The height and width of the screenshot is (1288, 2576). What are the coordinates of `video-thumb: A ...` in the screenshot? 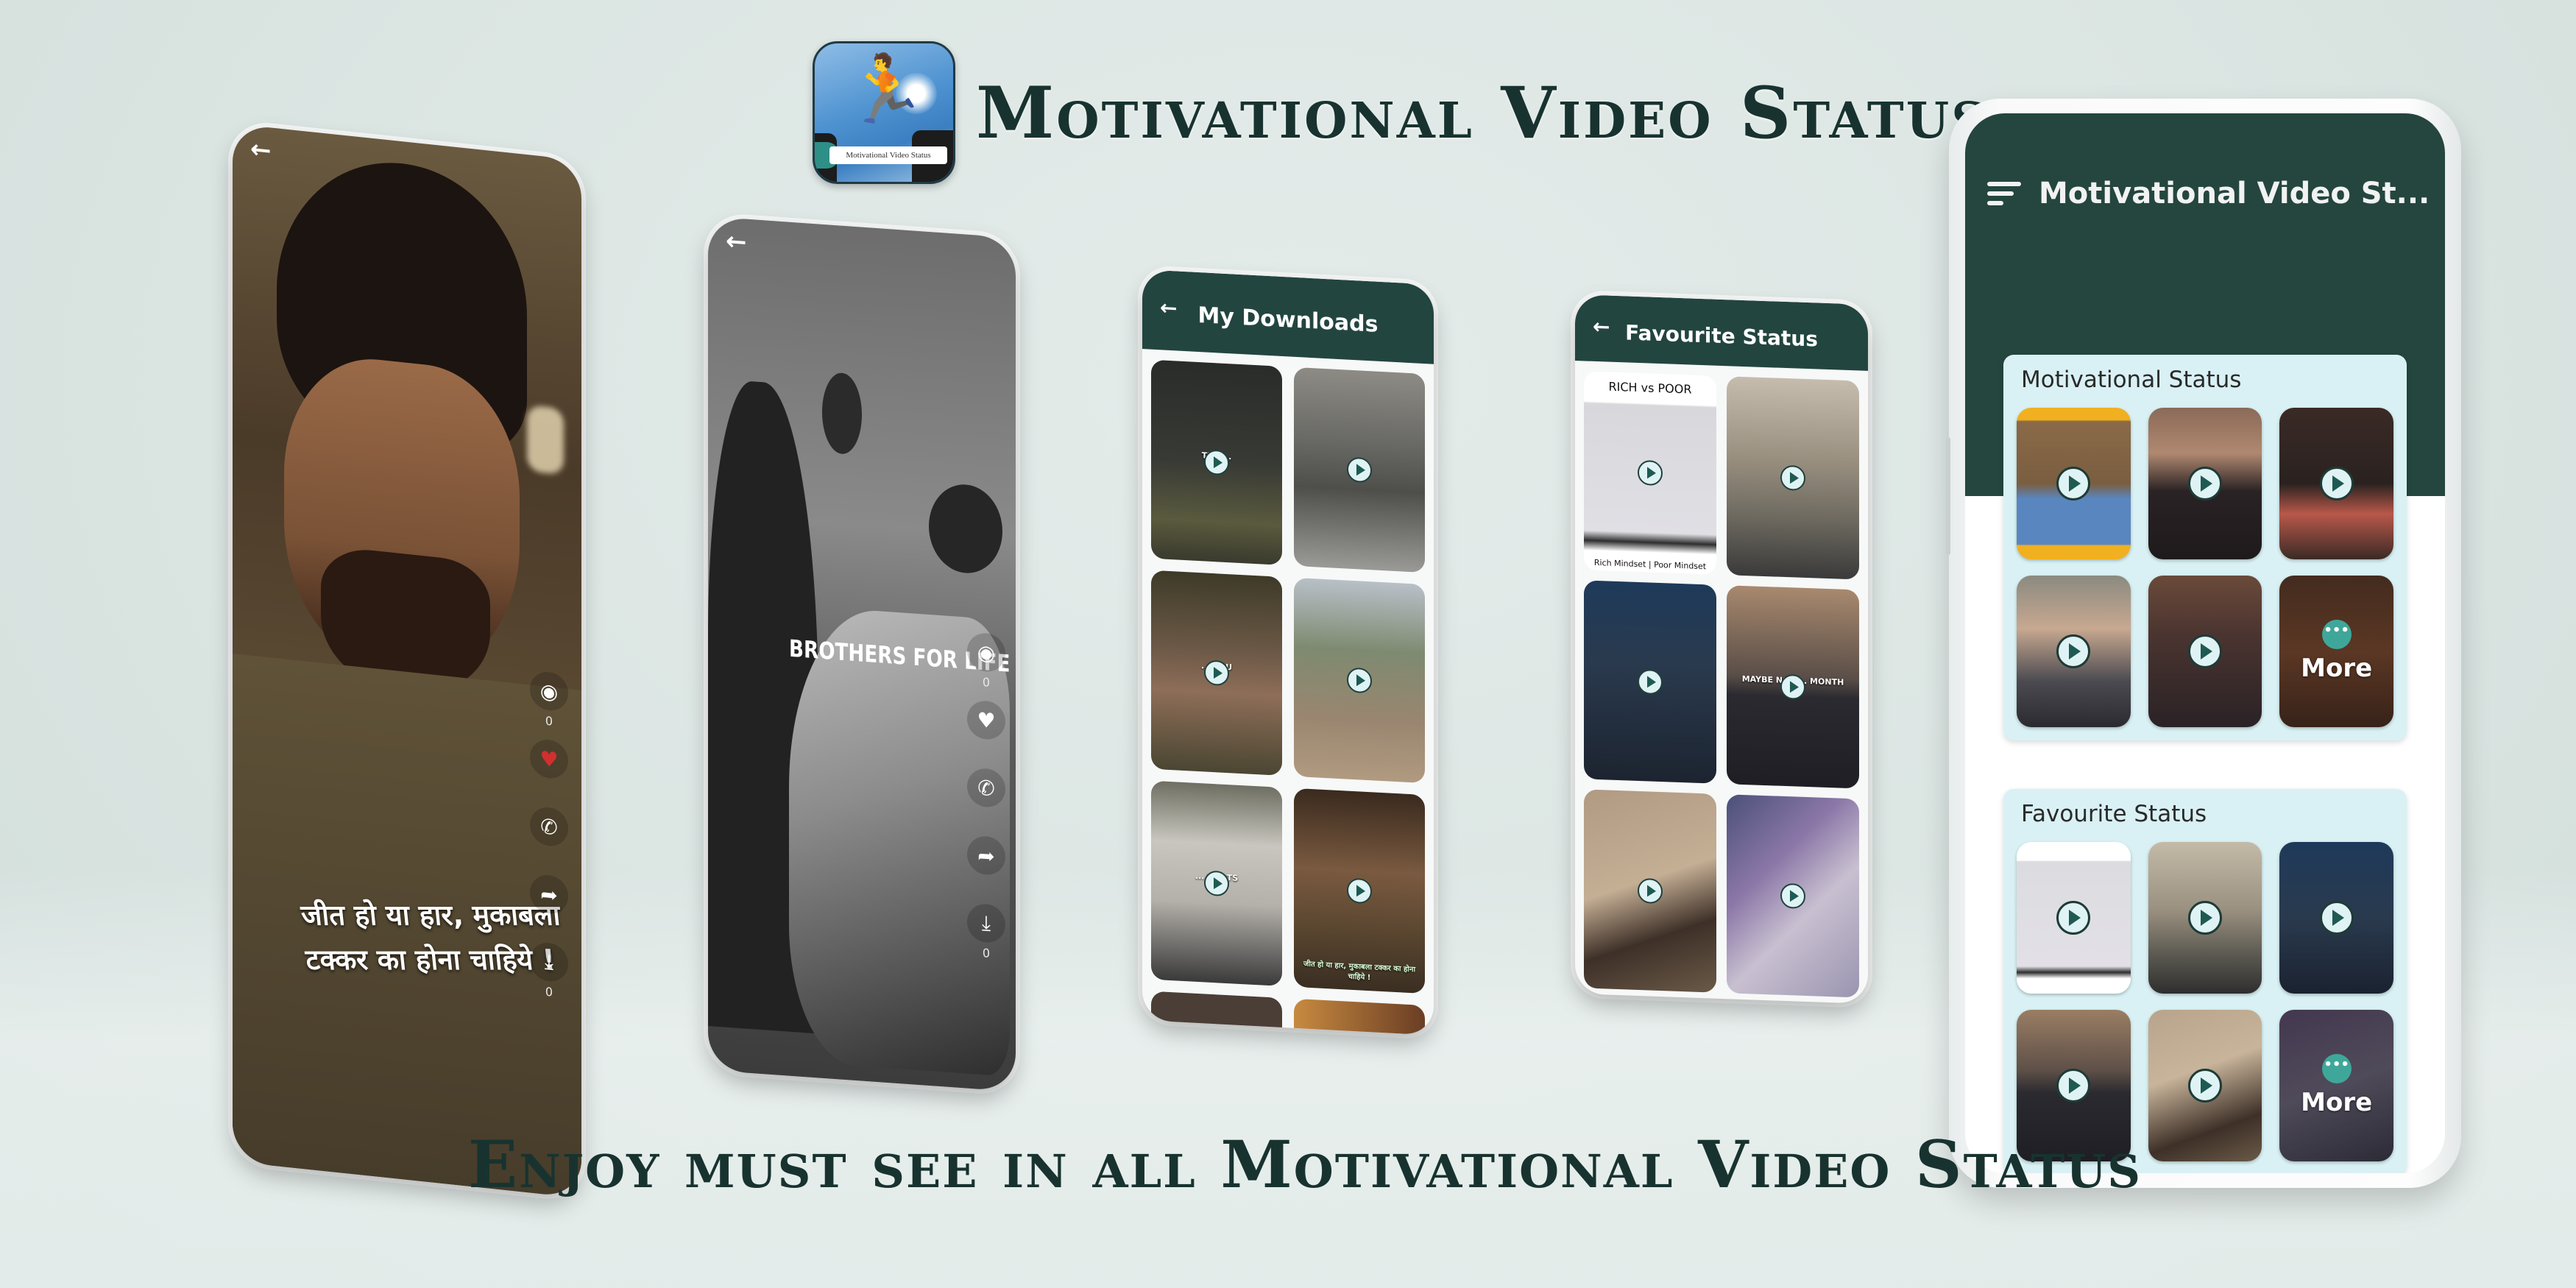 It's located at (1359, 470).